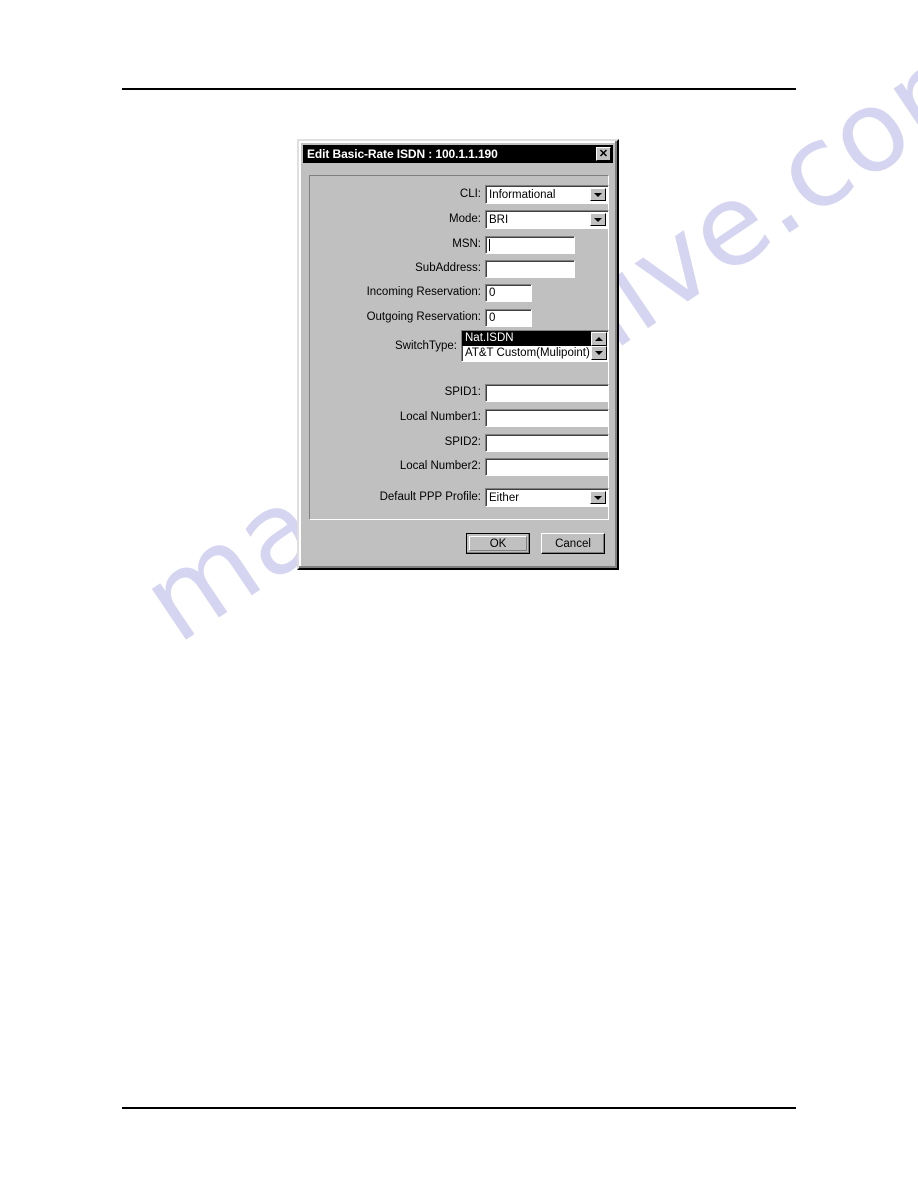 This screenshot has width=918, height=1188. Describe the element at coordinates (530, 268) in the screenshot. I see `subaddress-input` at that location.